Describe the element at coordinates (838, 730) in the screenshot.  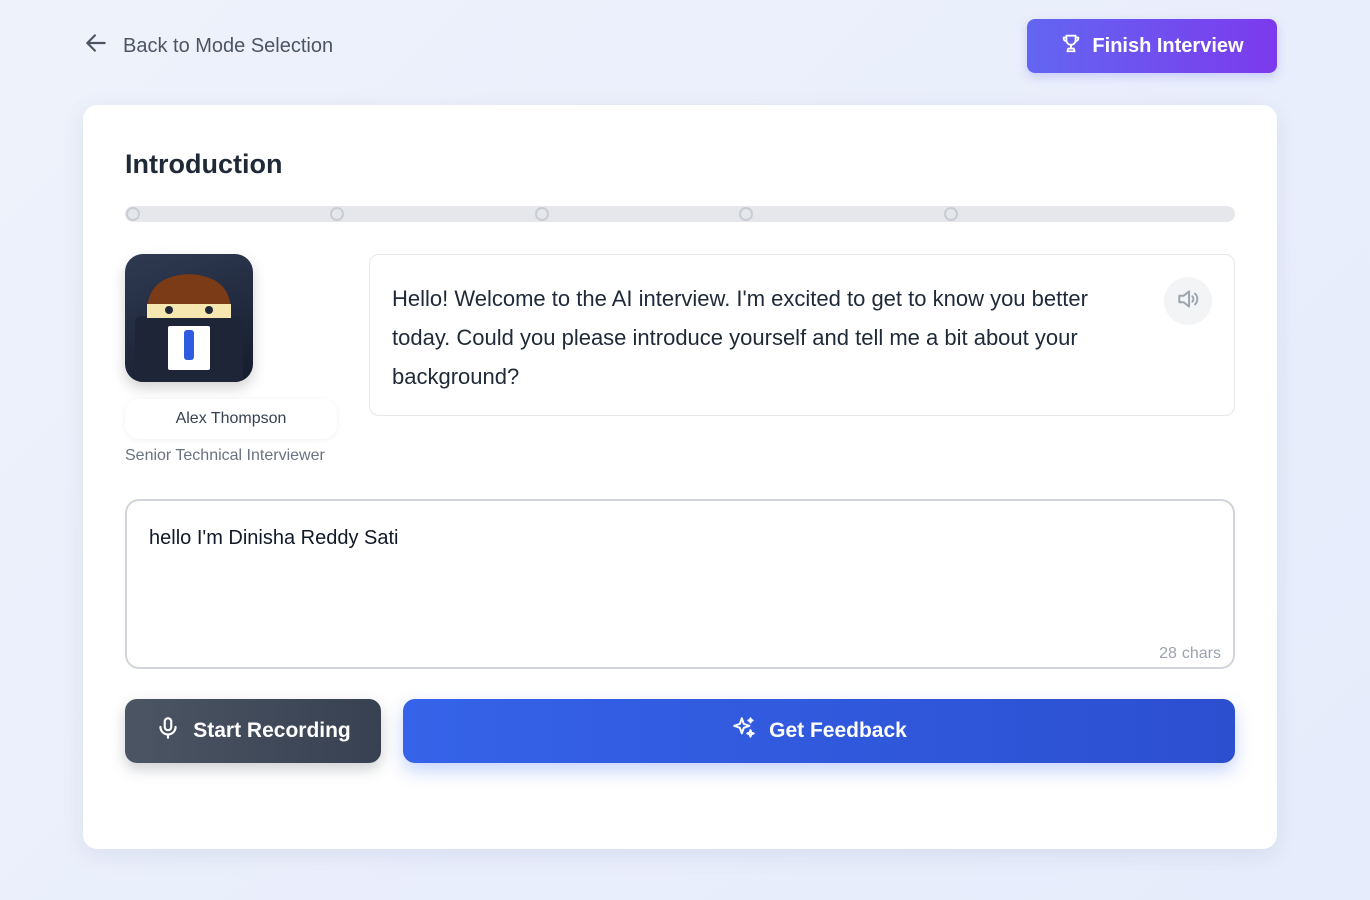
I see `get-feedback-label: Get Feedback` at that location.